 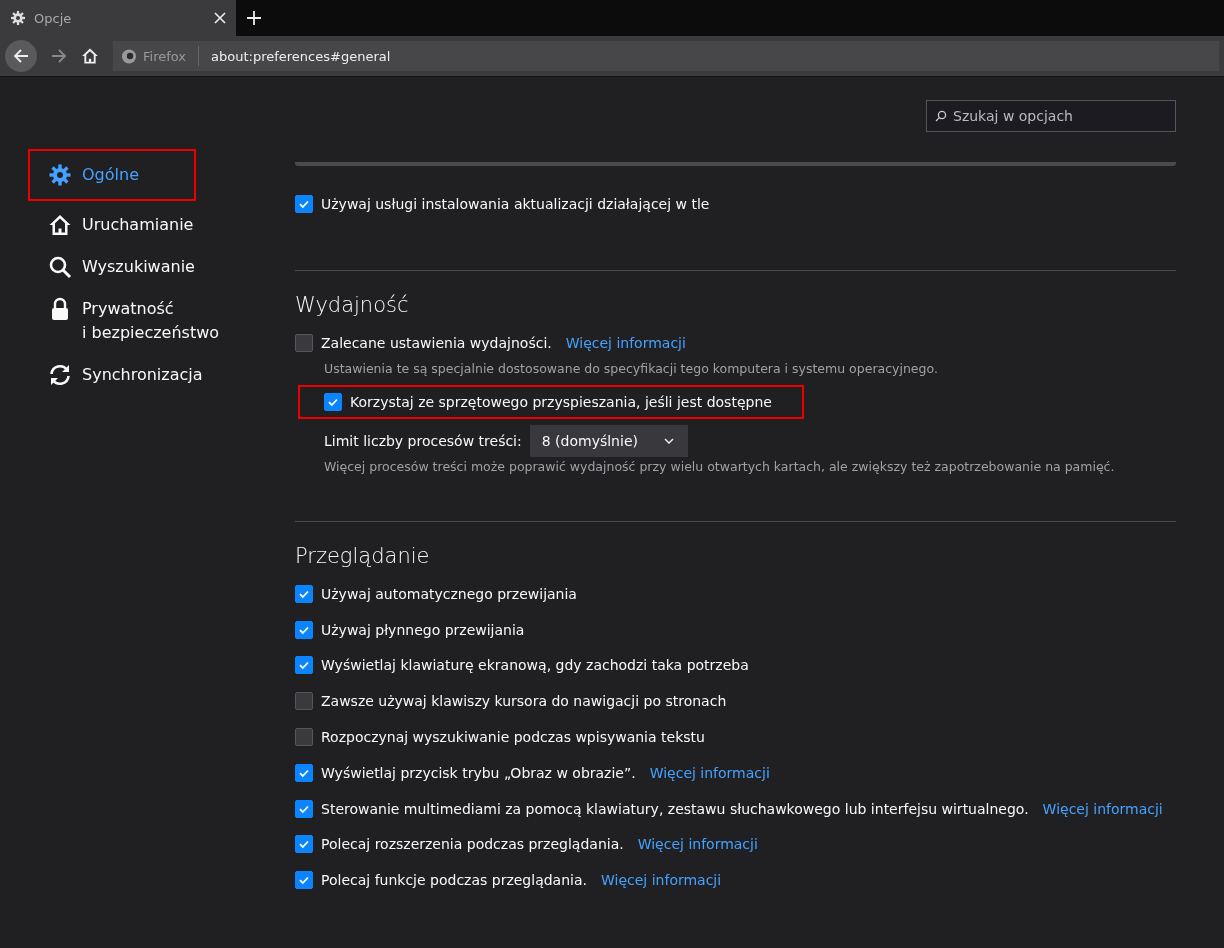 What do you see at coordinates (117, 225) in the screenshot?
I see `category-item: Uruchamianie` at bounding box center [117, 225].